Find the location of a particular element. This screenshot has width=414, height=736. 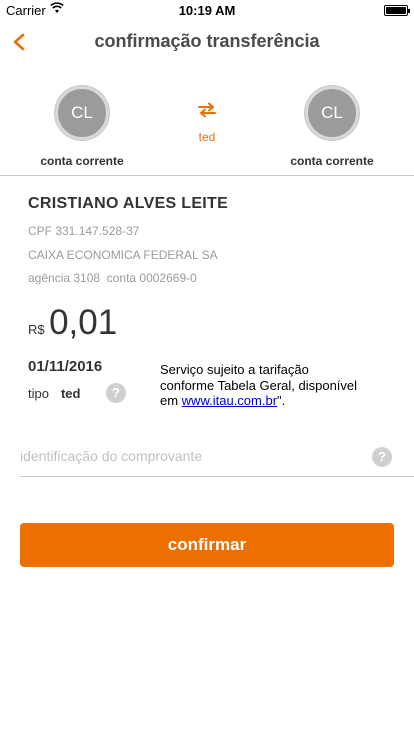

divider is located at coordinates (207, 175).